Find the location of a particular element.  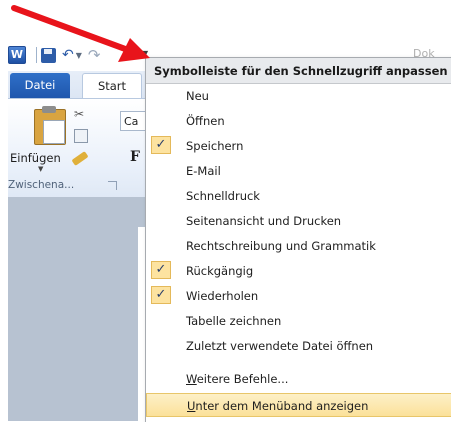

bold-button: F is located at coordinates (135, 157).